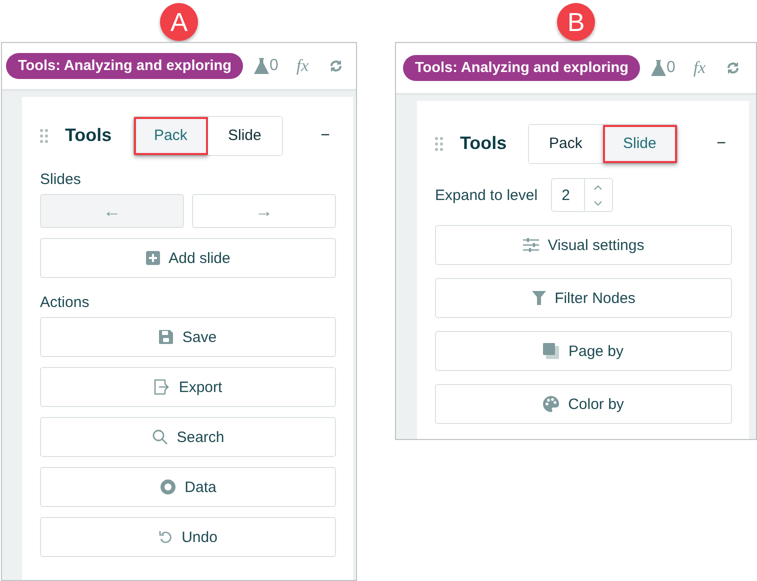 This screenshot has height=581, width=757. I want to click on section-label: Actions, so click(65, 302).